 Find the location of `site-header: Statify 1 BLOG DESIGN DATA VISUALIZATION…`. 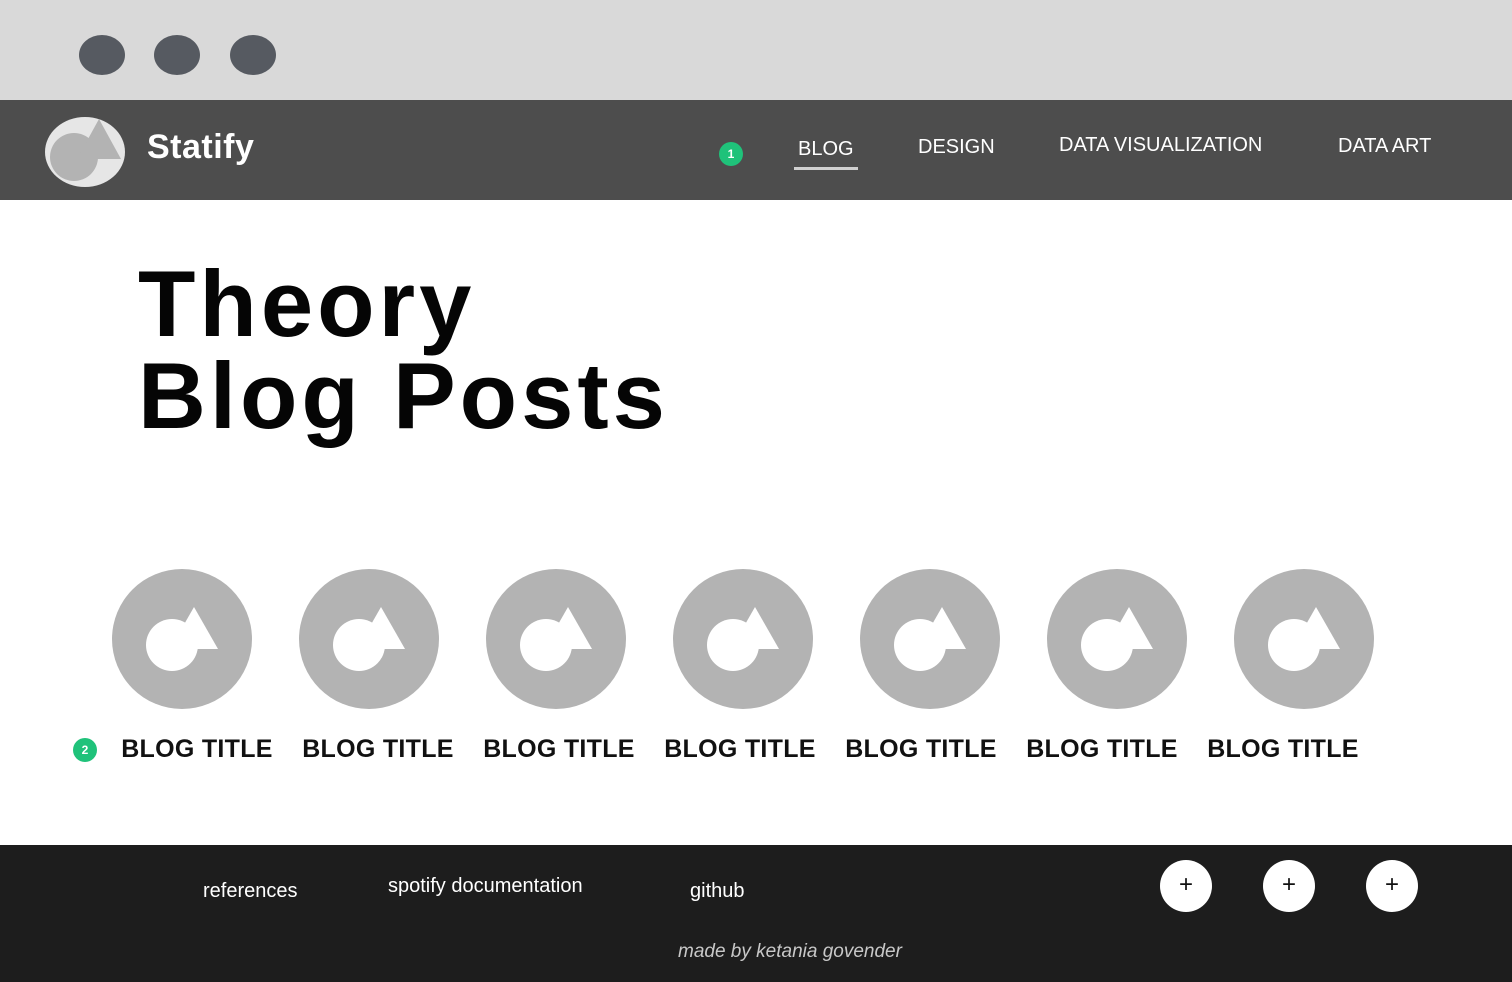

site-header: Statify 1 BLOG DESIGN DATA VISUALIZATION… is located at coordinates (756, 150).